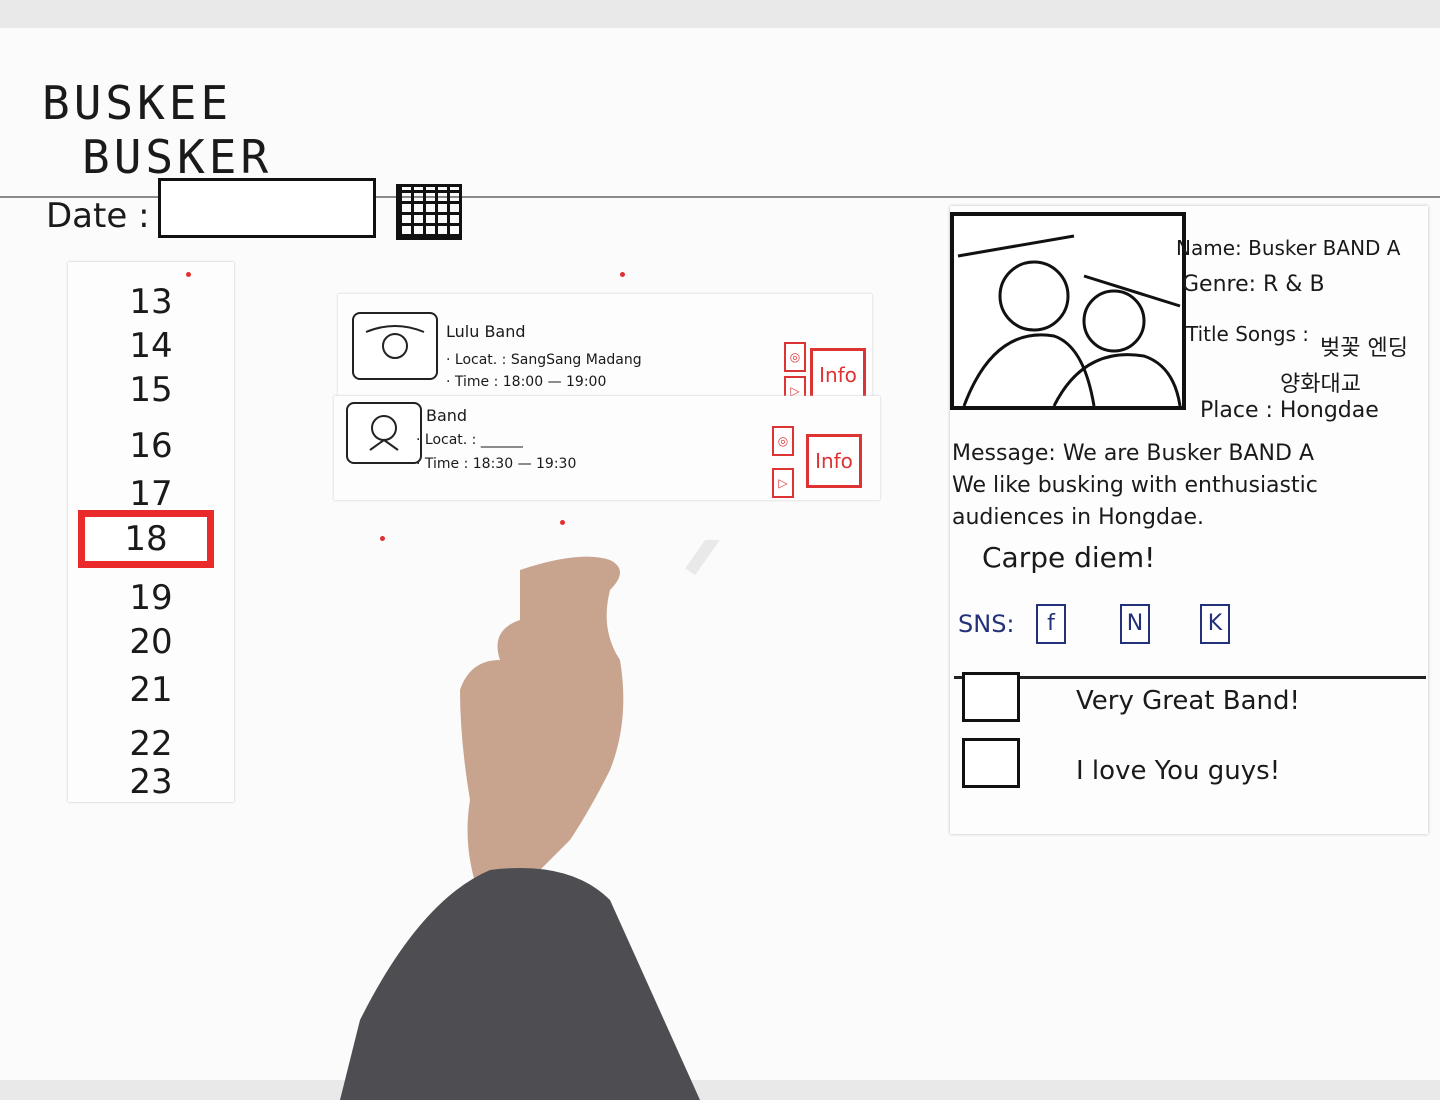  What do you see at coordinates (535, 820) in the screenshot?
I see `pointing-hand-photo` at bounding box center [535, 820].